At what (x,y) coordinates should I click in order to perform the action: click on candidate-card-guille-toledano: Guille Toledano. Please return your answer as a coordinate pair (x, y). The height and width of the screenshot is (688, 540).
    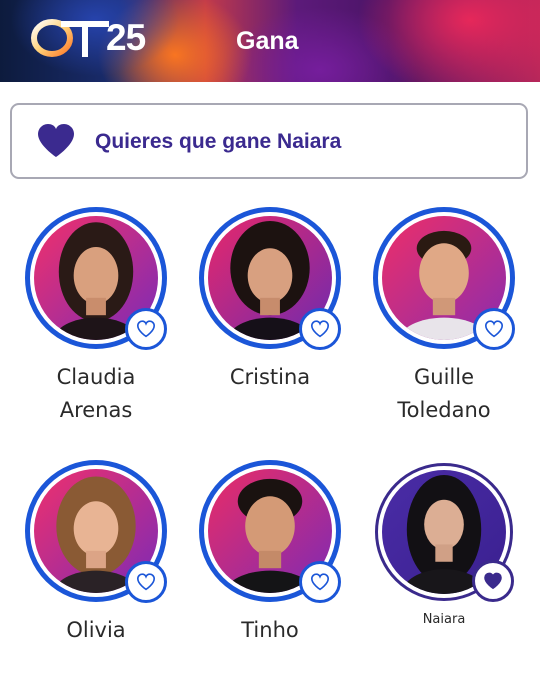
    Looking at the image, I should click on (444, 317).